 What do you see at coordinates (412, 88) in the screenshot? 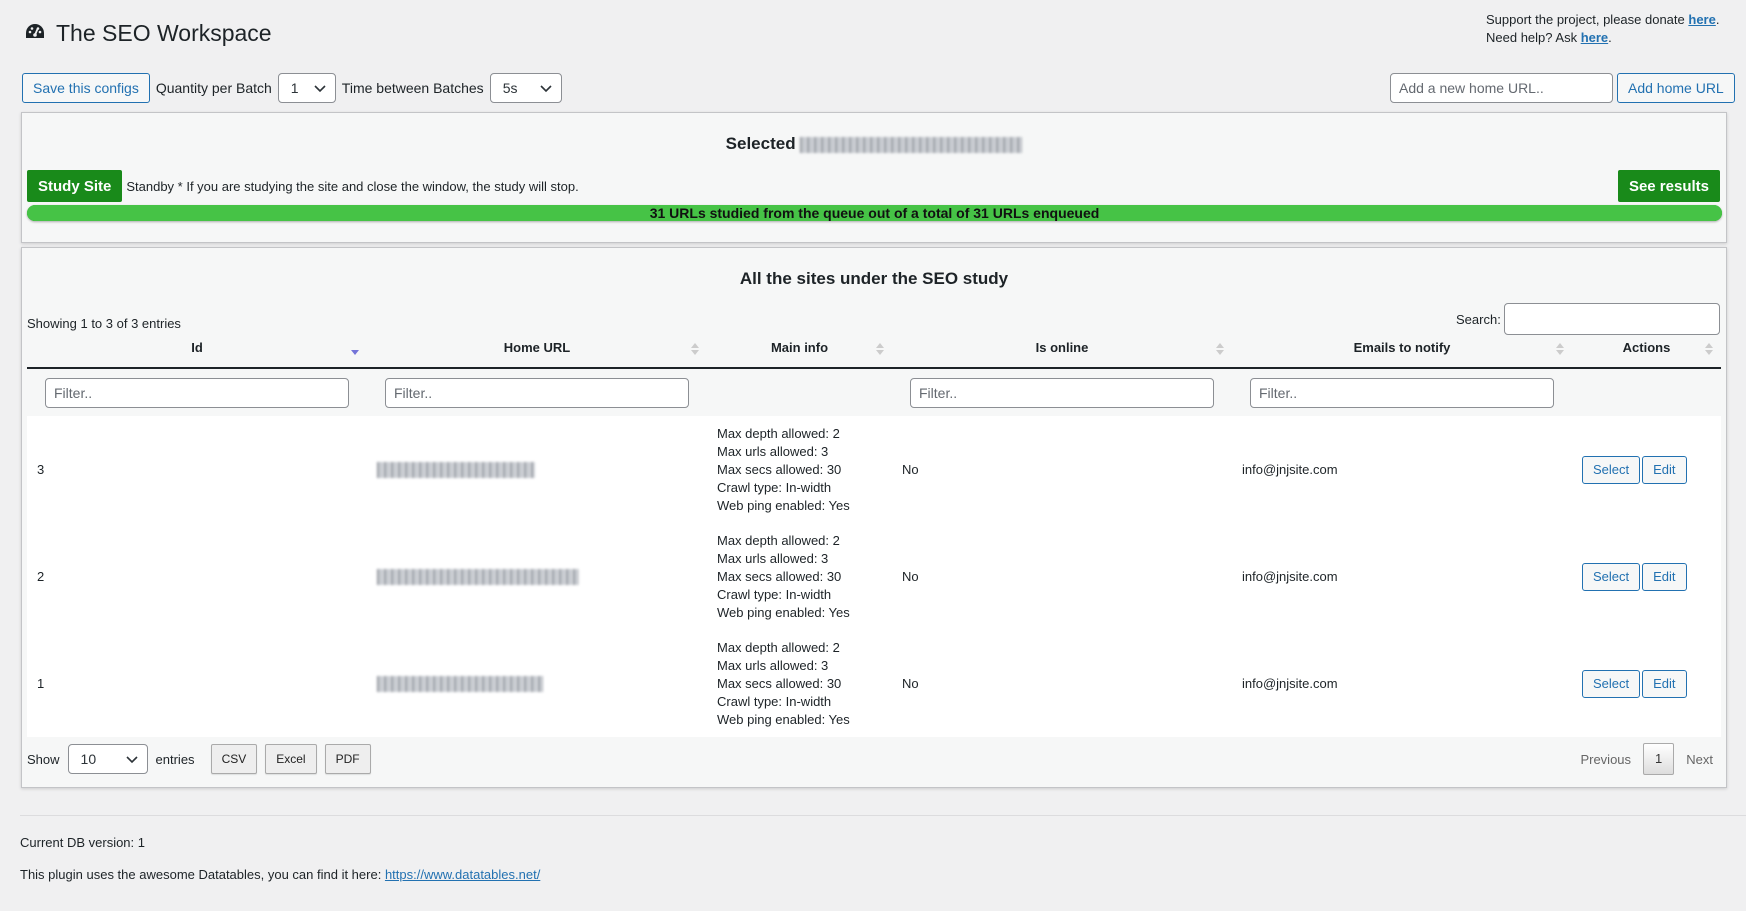
I see `time-between-batches-label: Time between Batches` at bounding box center [412, 88].